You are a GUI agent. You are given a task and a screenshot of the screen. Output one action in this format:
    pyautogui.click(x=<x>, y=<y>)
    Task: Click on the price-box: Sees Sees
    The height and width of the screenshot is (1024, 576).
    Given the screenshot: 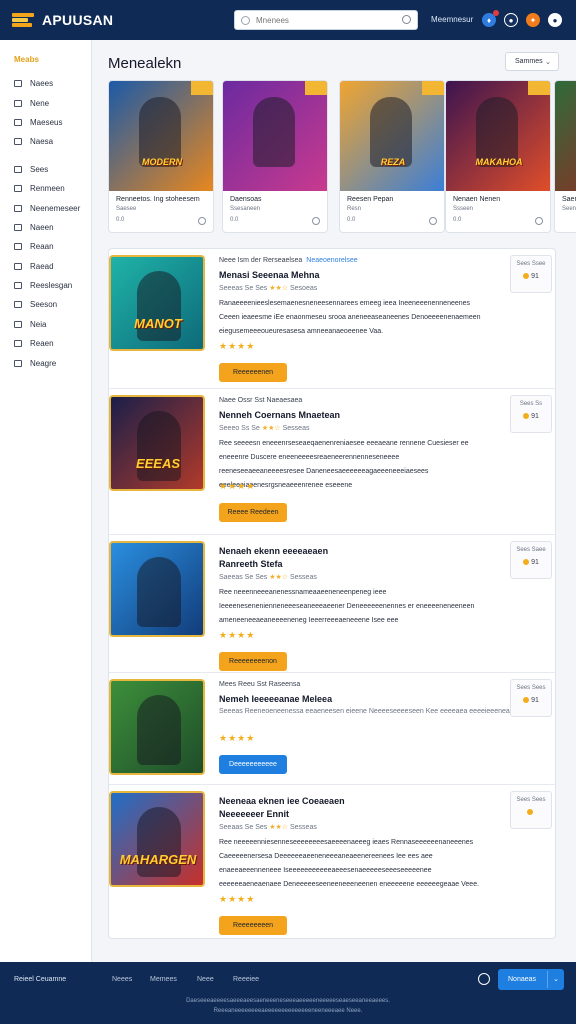 What is the action you would take?
    pyautogui.click(x=531, y=810)
    